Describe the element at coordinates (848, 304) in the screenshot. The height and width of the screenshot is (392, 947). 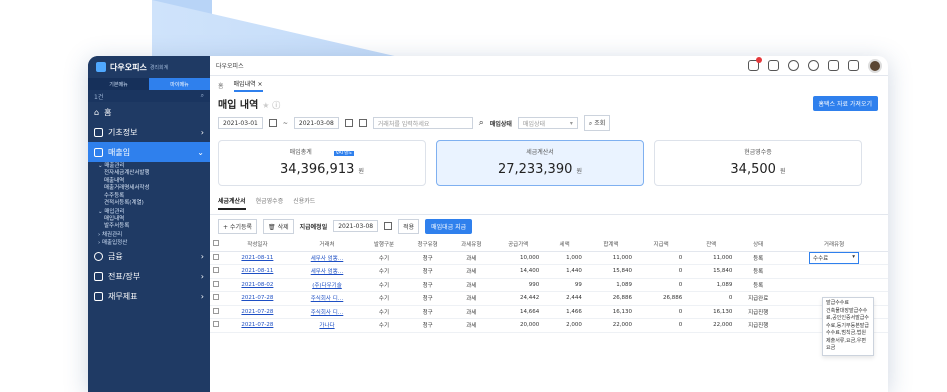
I see `dropdown-option: 발급수수료` at that location.